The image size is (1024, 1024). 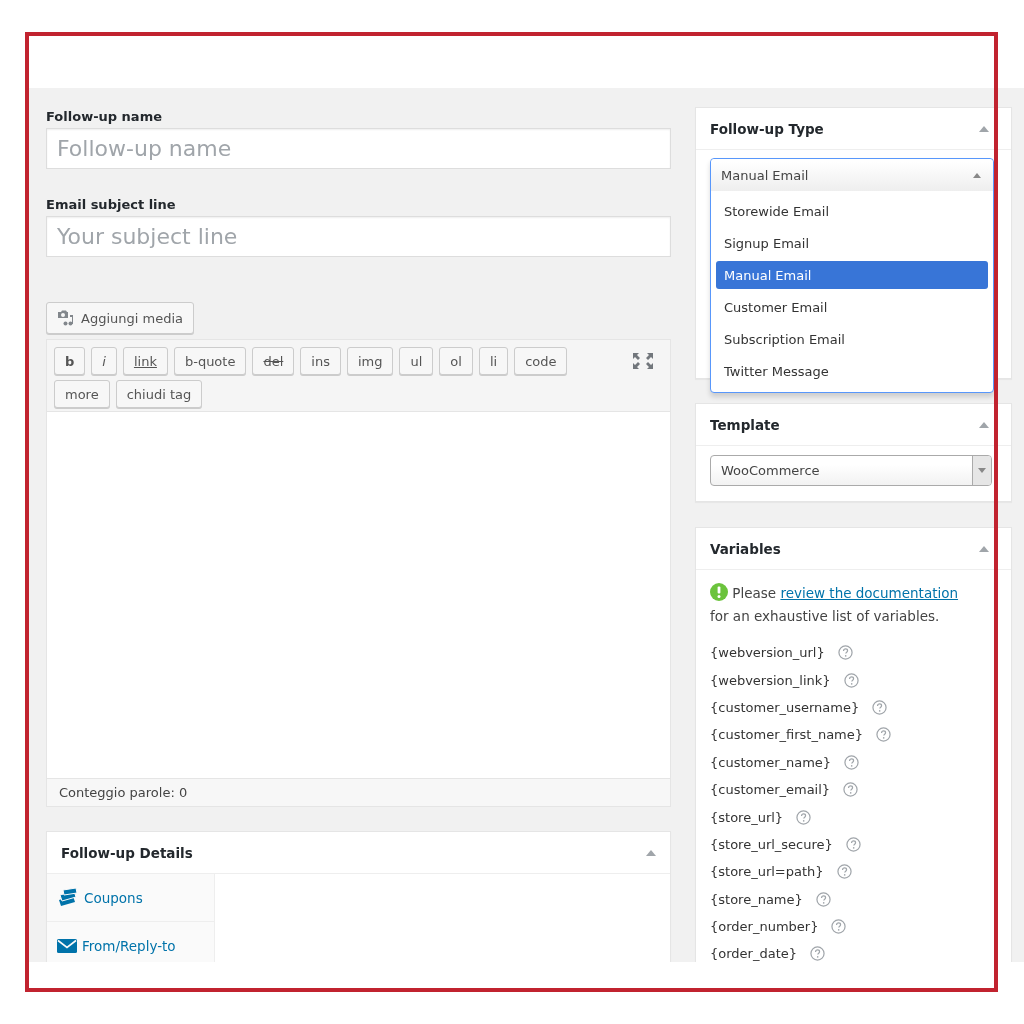 What do you see at coordinates (756, 899) in the screenshot?
I see `variable-name: {store_name}` at bounding box center [756, 899].